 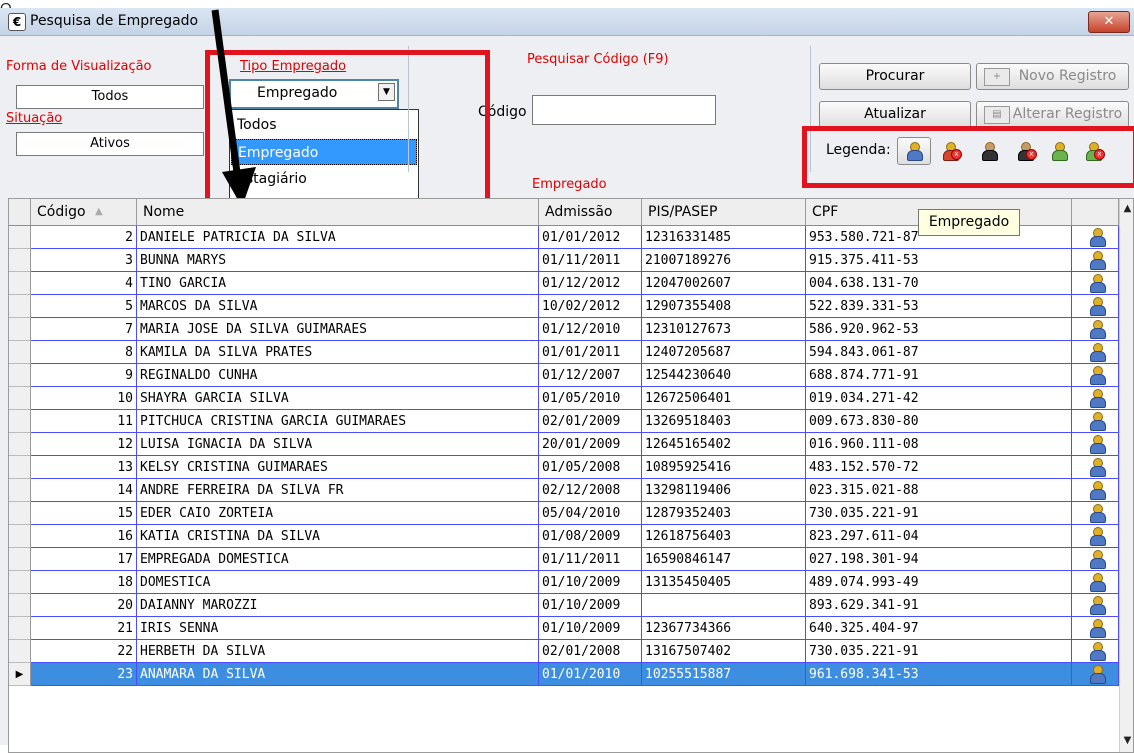 I want to click on atualizar-button: Atualizar, so click(x=895, y=114).